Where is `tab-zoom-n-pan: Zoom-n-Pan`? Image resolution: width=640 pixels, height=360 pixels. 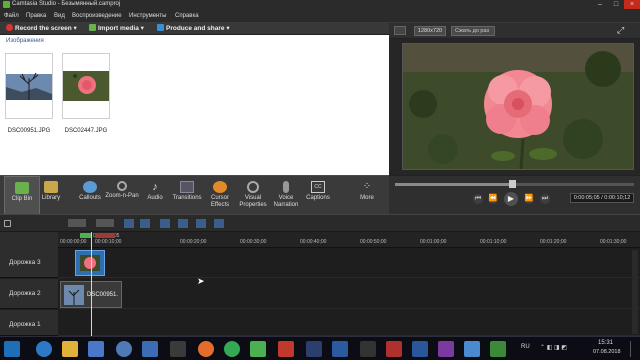
tab-zoom-n-pan: Zoom-n-Pan is located at coordinates (122, 195).